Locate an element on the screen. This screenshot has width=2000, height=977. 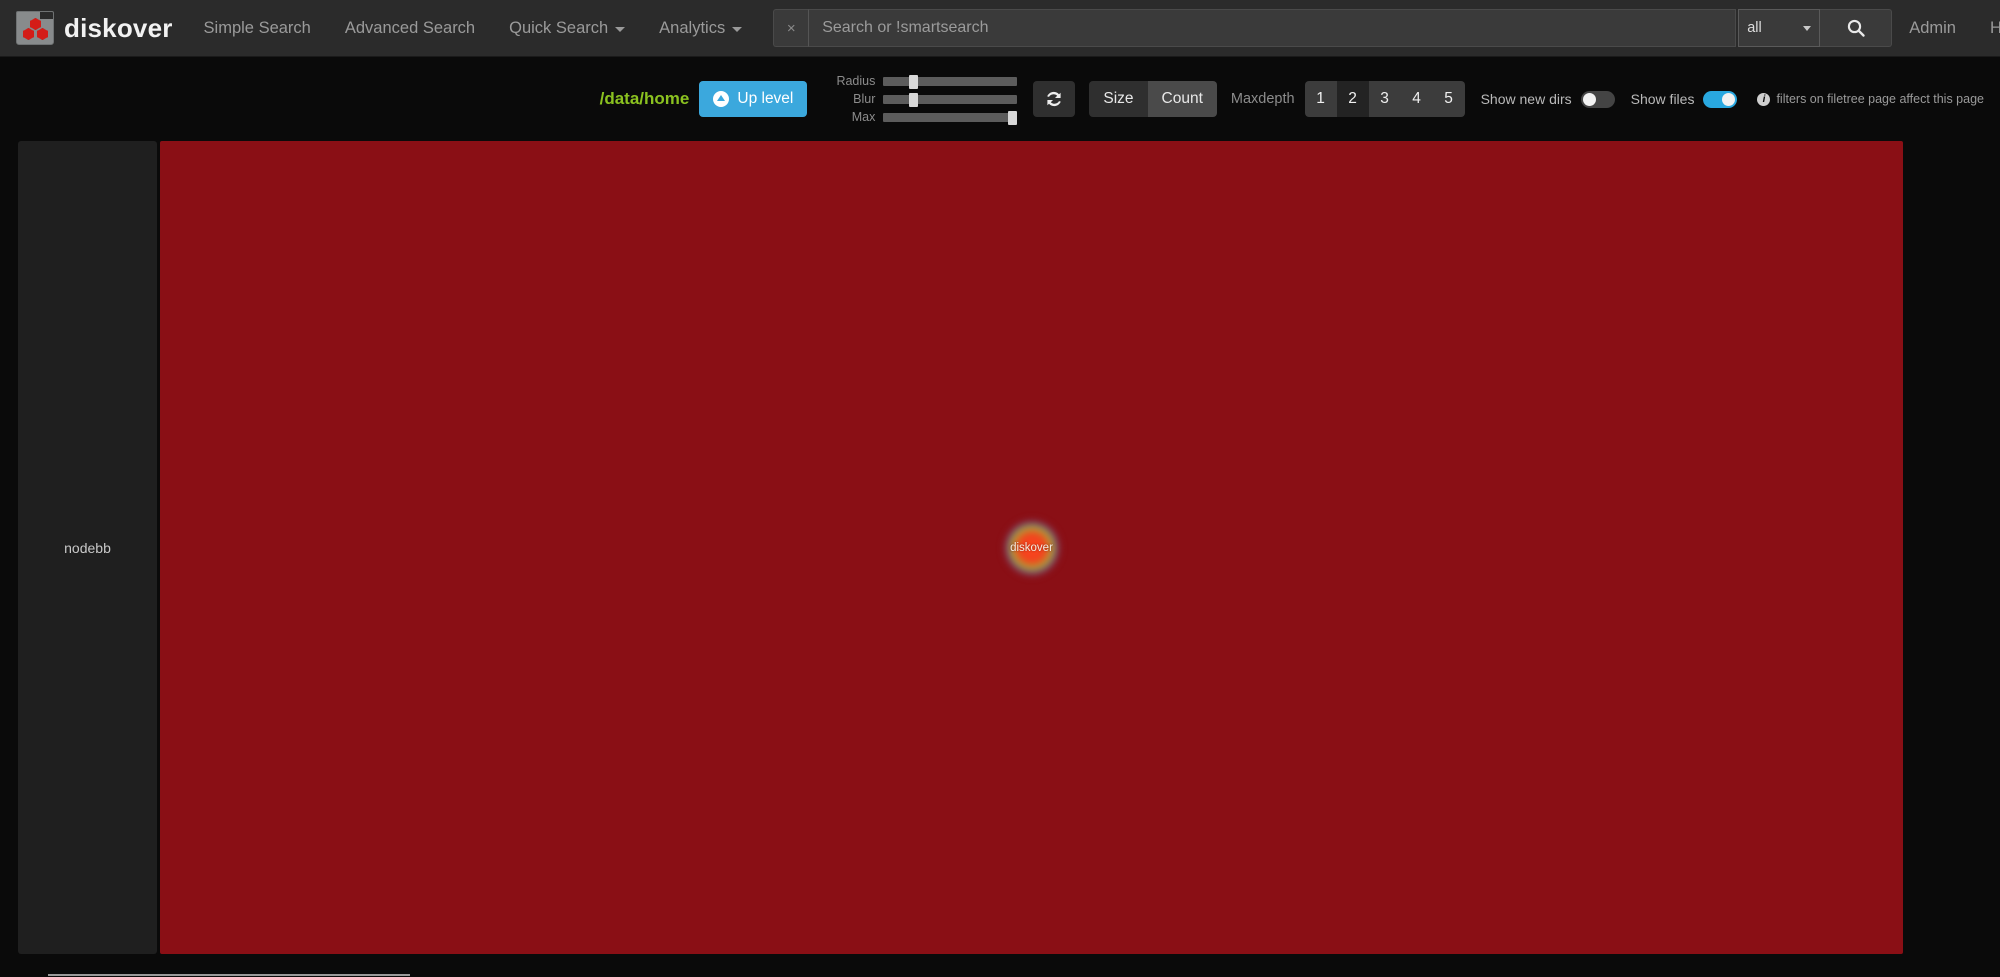
search-input is located at coordinates (1272, 28).